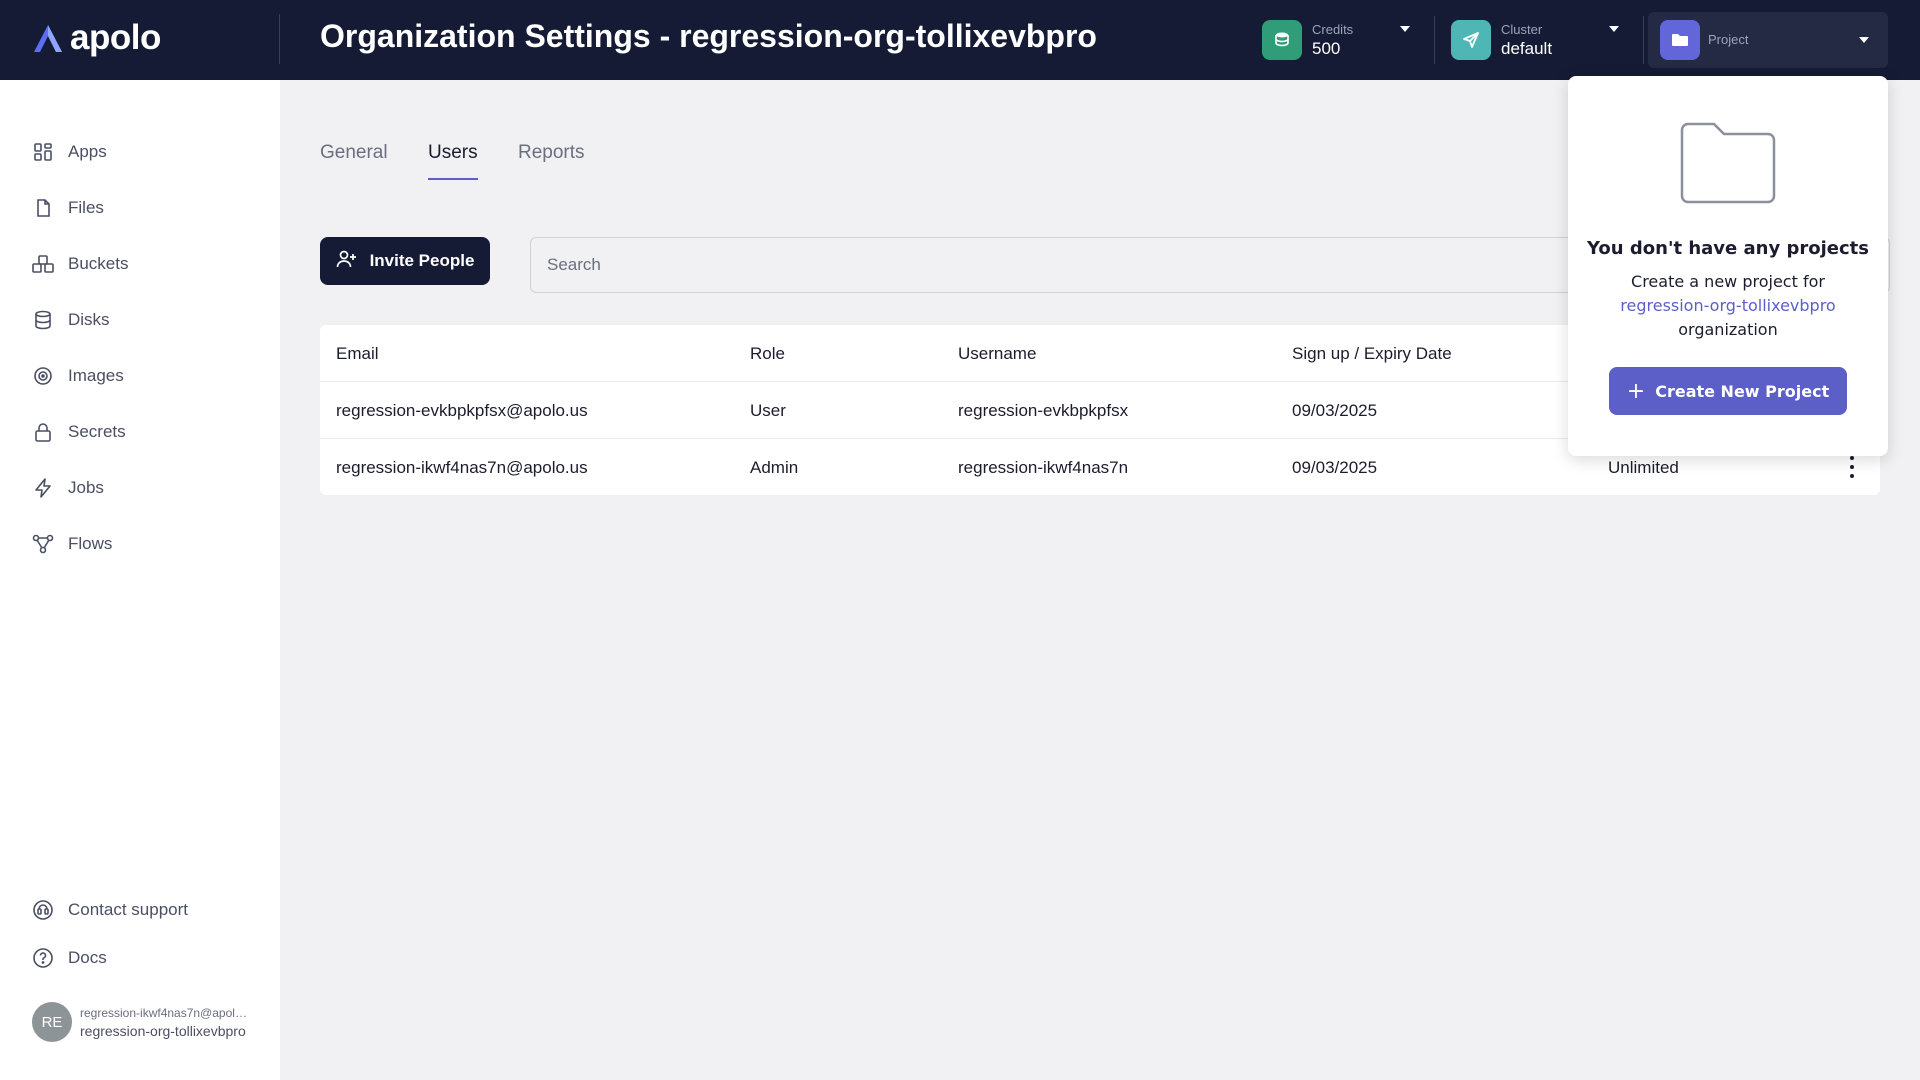 Image resolution: width=1920 pixels, height=1080 pixels. Describe the element at coordinates (551, 162) in the screenshot. I see `tab-reports: Reports` at that location.